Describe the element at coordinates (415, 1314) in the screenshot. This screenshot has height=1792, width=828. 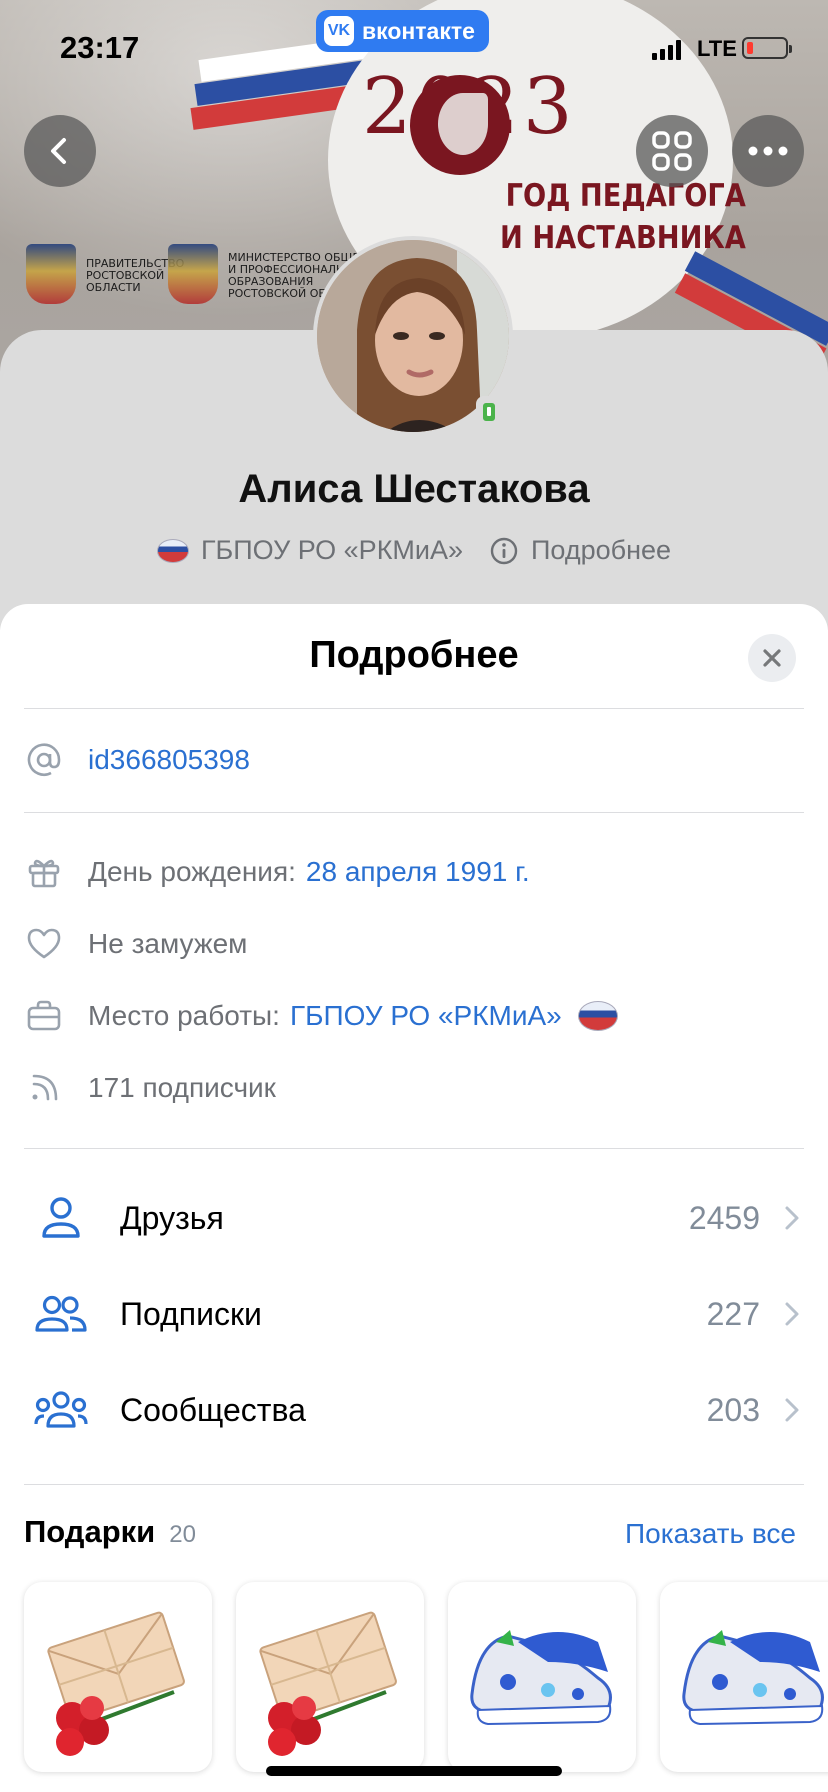
I see `nav-subscriptions: Подписки 227` at that location.